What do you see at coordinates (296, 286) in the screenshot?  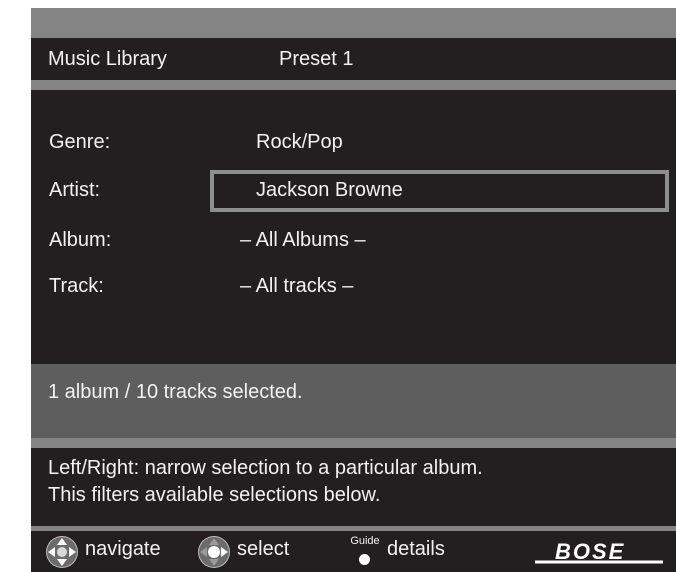 I see `track-value: – All tracks –` at bounding box center [296, 286].